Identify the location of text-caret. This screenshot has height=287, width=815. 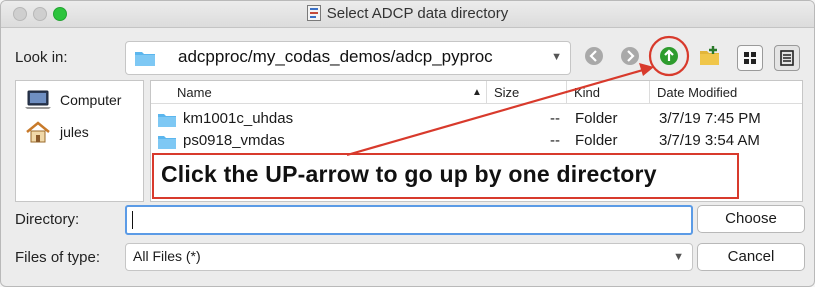
(132, 220).